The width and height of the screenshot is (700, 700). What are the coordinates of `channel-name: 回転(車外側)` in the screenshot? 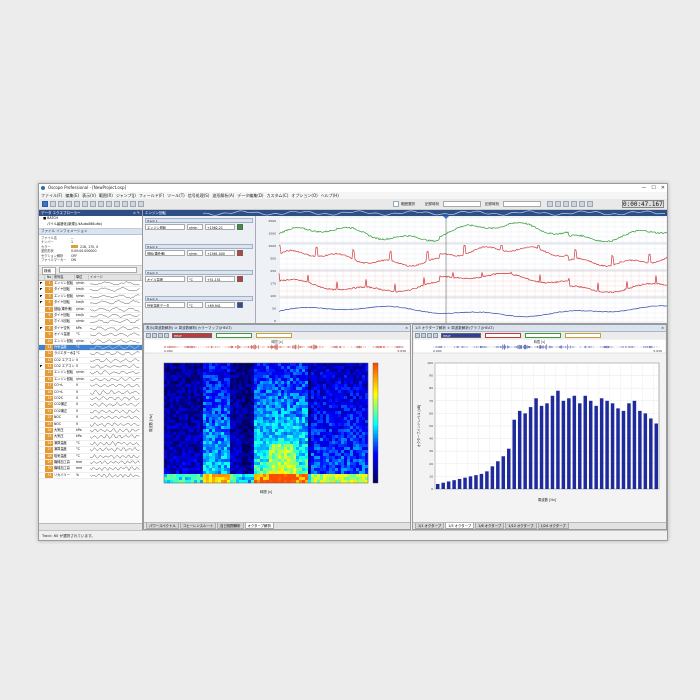 It's located at (165, 253).